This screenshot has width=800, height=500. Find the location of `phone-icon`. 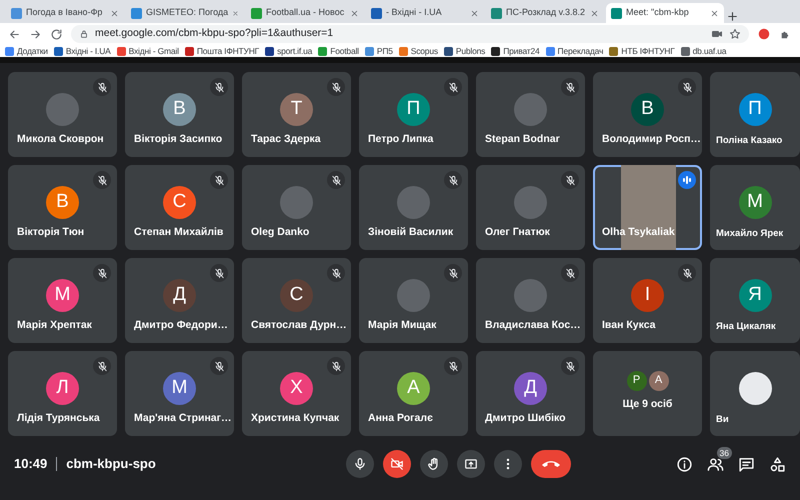

phone-icon is located at coordinates (551, 464).